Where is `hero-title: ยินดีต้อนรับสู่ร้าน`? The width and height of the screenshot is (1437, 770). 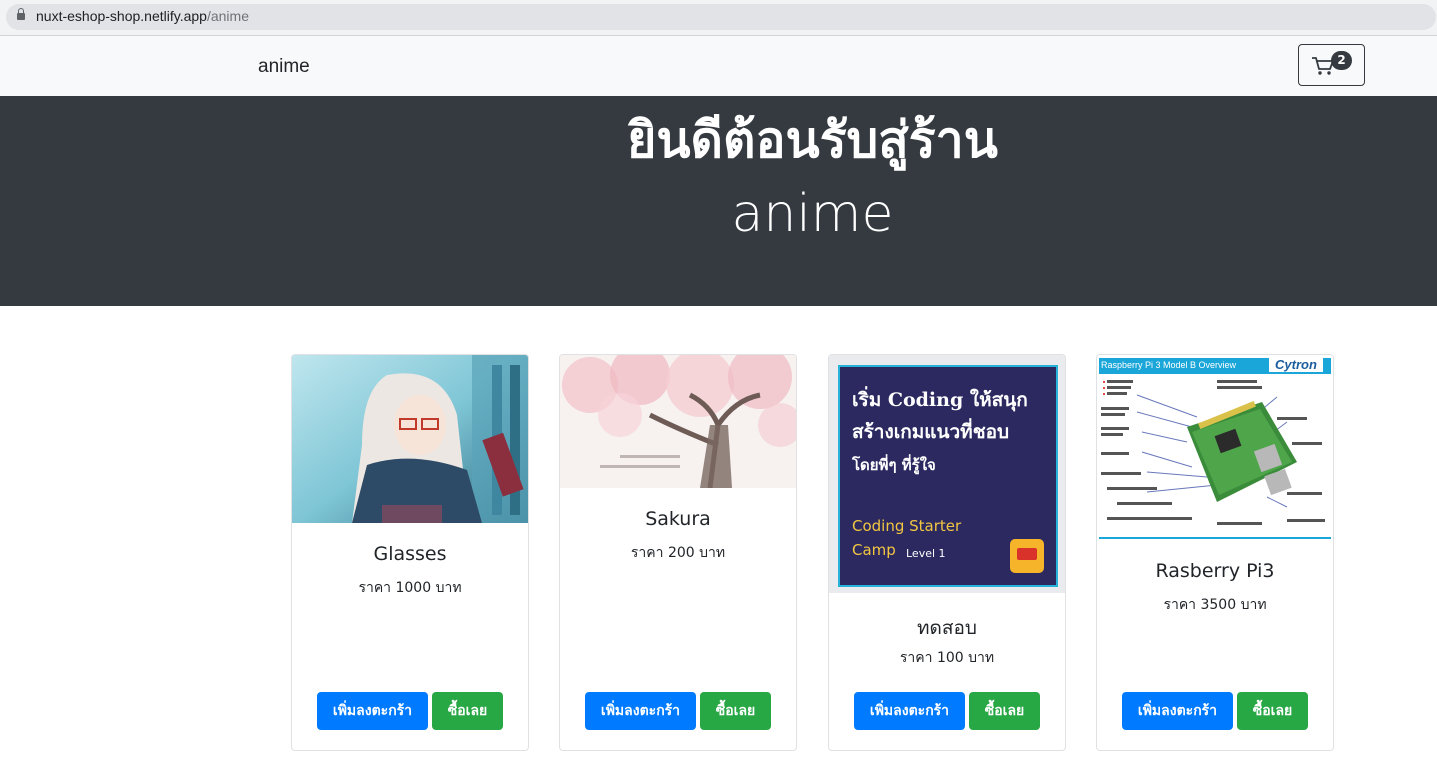 hero-title: ยินดีต้อนรับสู่ร้าน is located at coordinates (812, 140).